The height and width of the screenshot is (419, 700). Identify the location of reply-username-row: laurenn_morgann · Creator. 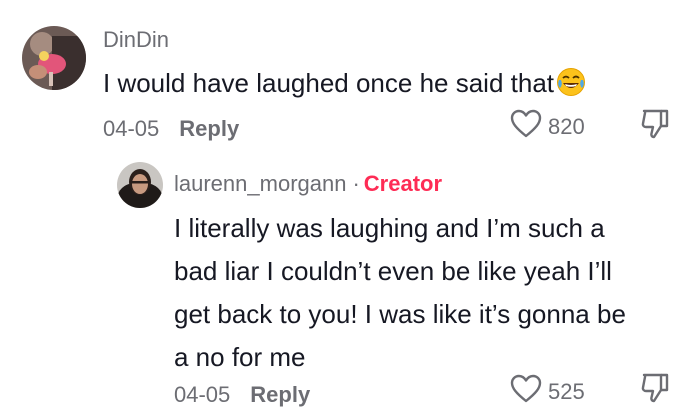
(308, 184).